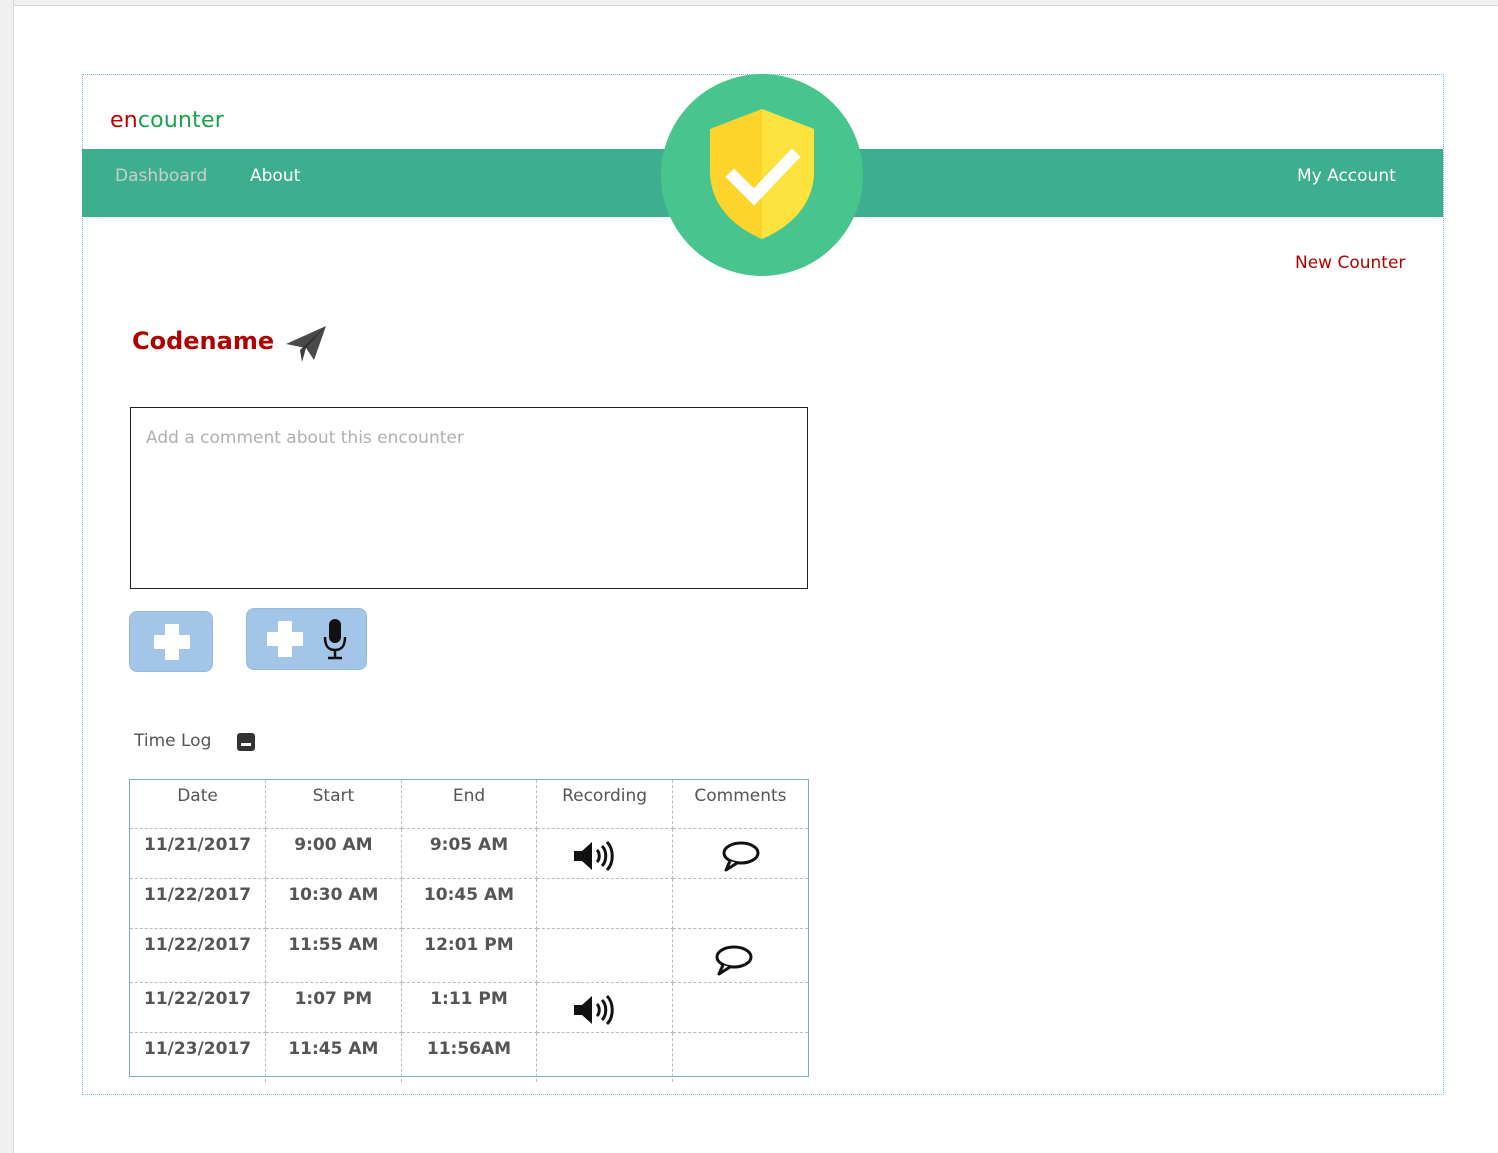  What do you see at coordinates (1346, 176) in the screenshot?
I see `nav-my-account: My Account` at bounding box center [1346, 176].